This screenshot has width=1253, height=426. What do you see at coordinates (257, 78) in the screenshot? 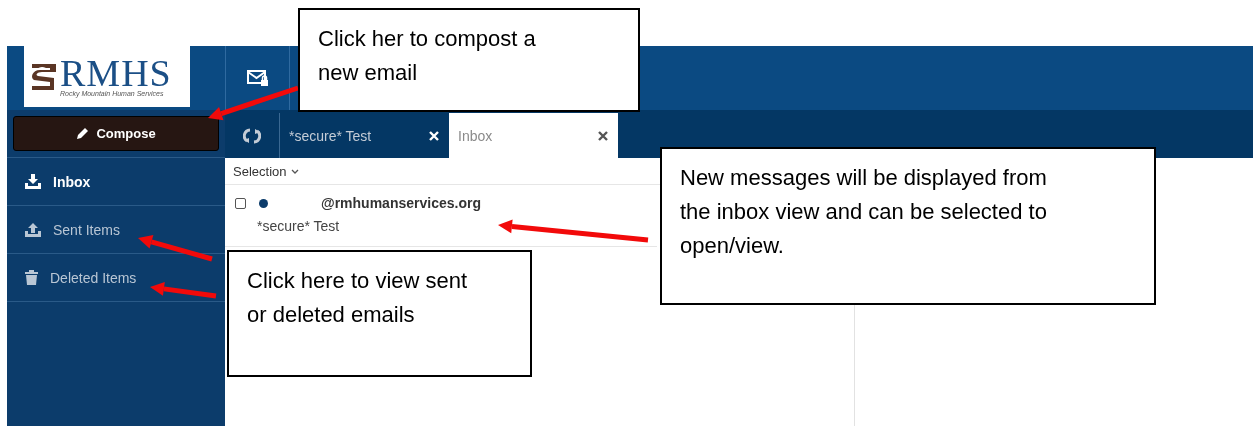
I see `mail-lock-icon` at bounding box center [257, 78].